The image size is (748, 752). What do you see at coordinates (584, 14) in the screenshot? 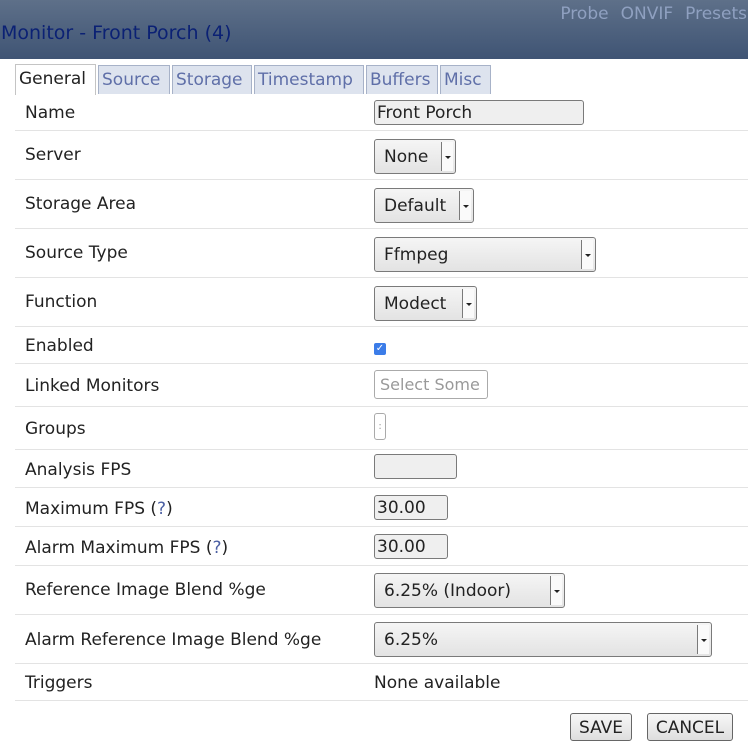
I see `probe-link: Probe` at bounding box center [584, 14].